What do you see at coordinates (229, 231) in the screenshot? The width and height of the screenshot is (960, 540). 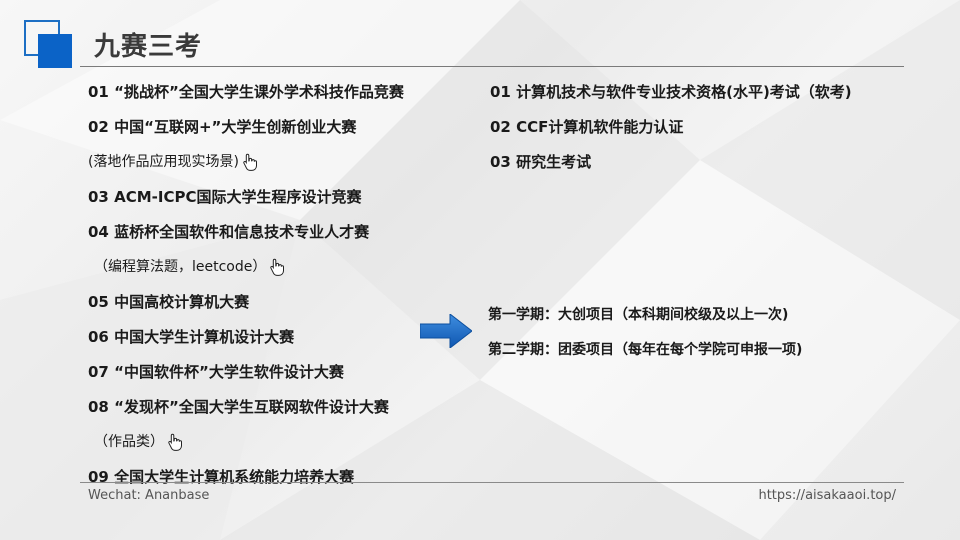 I see `competition-item-text: 04 蓝桥杯全国软件和信息技术专业人才赛` at bounding box center [229, 231].